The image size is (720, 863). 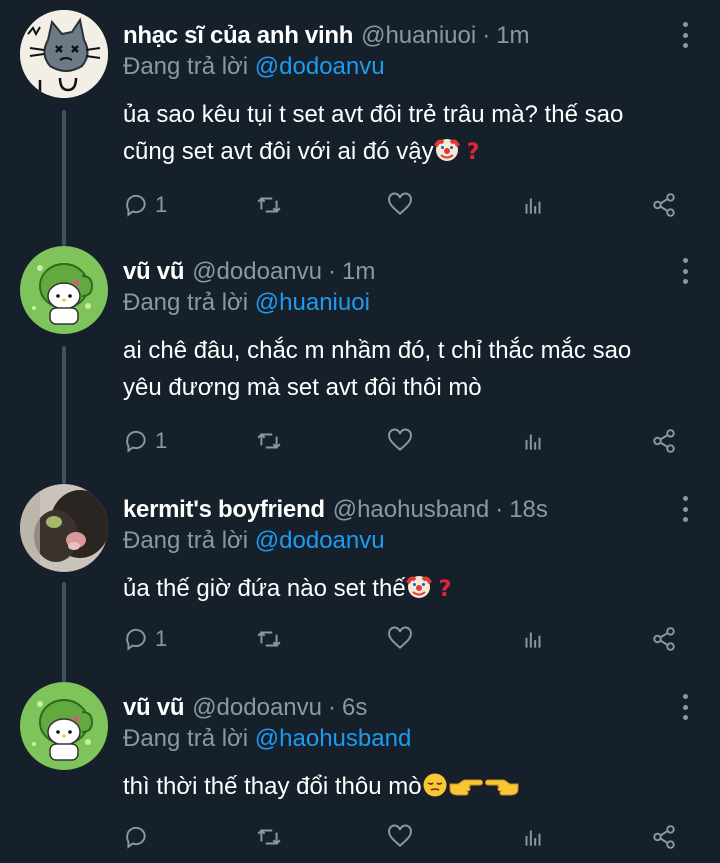 I want to click on tweet-text: ủa thế giờ đứa nào set thế?, so click(x=410, y=588).